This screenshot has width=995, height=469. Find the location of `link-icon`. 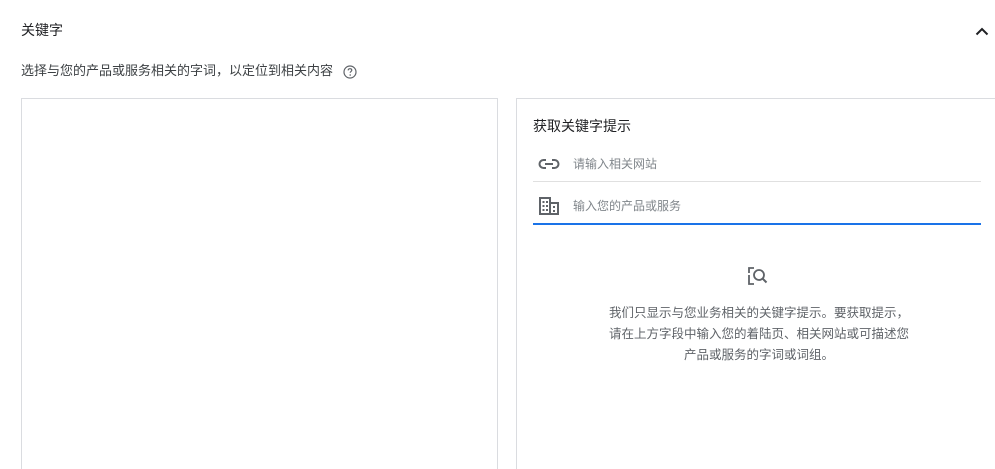

link-icon is located at coordinates (549, 164).